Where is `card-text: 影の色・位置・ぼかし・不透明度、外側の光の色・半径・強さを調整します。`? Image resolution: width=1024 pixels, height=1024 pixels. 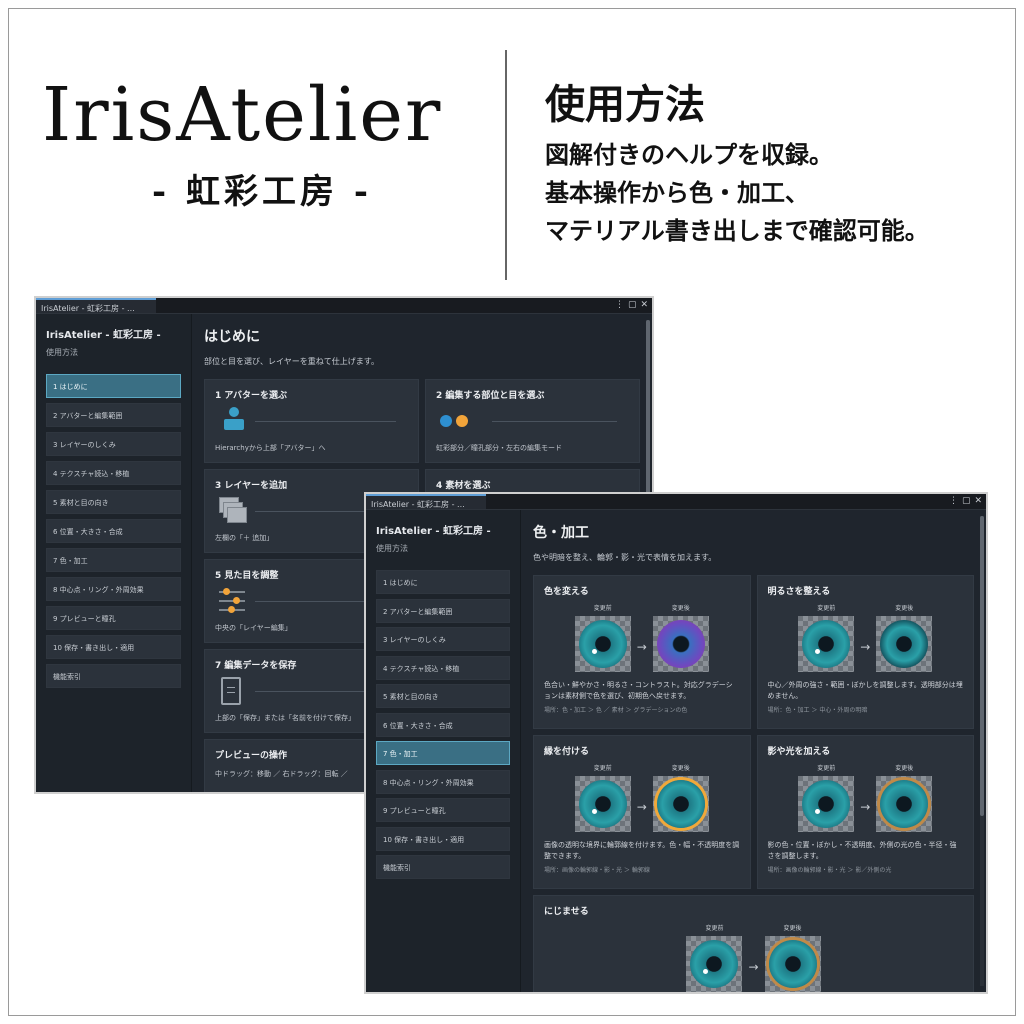 card-text: 影の色・位置・ぼかし・不透明度、外側の光の色・半径・強さを調整します。 is located at coordinates (862, 850).